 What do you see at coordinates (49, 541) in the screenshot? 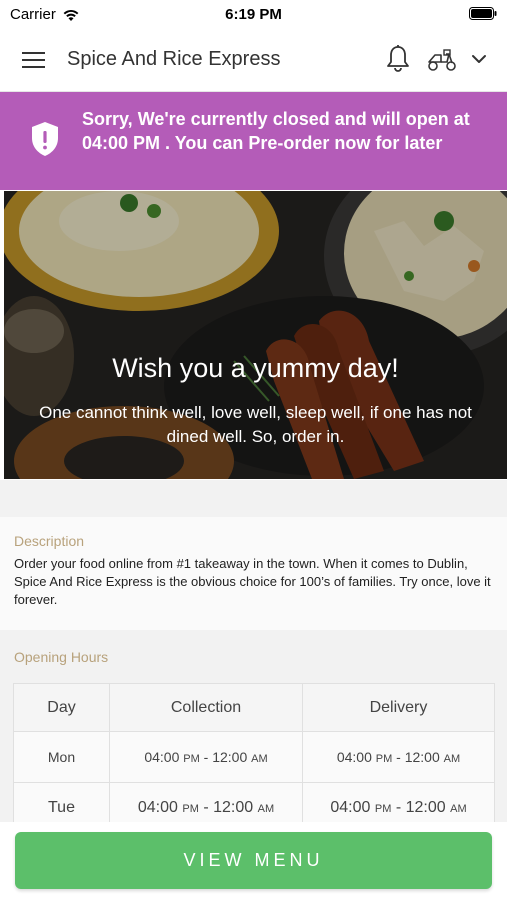
I see `description-label: Description` at bounding box center [49, 541].